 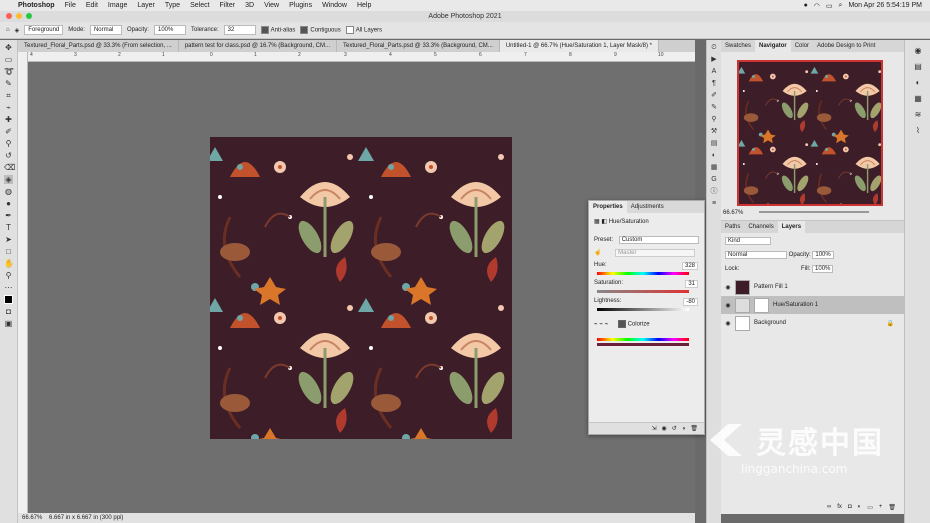 What do you see at coordinates (146, 5) in the screenshot?
I see `menu-layer: Layer` at bounding box center [146, 5].